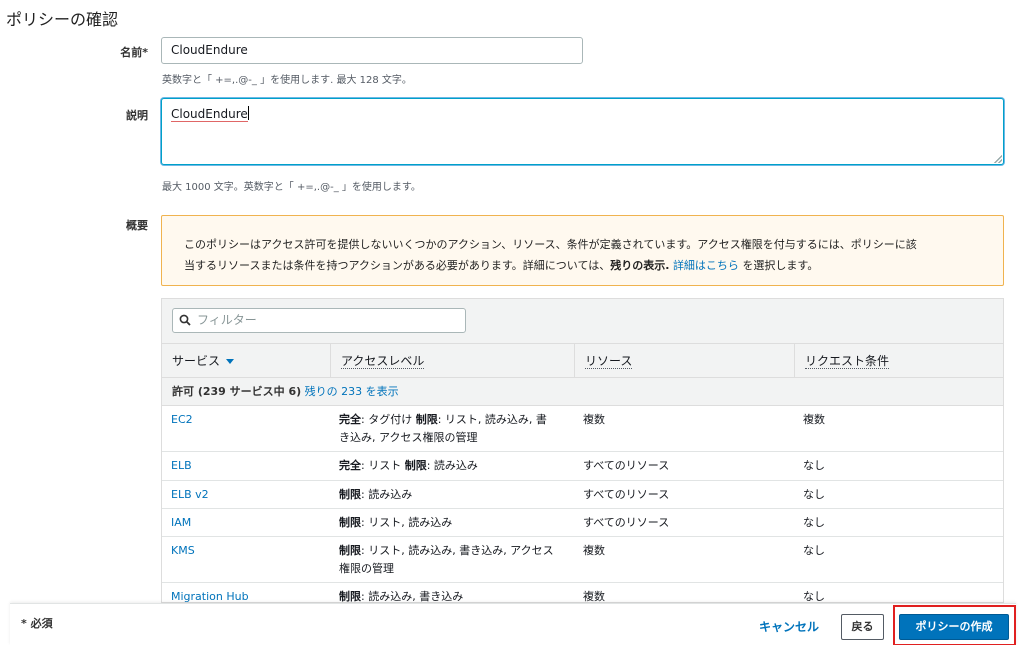  What do you see at coordinates (182, 420) in the screenshot?
I see `service-link: EC2` at bounding box center [182, 420].